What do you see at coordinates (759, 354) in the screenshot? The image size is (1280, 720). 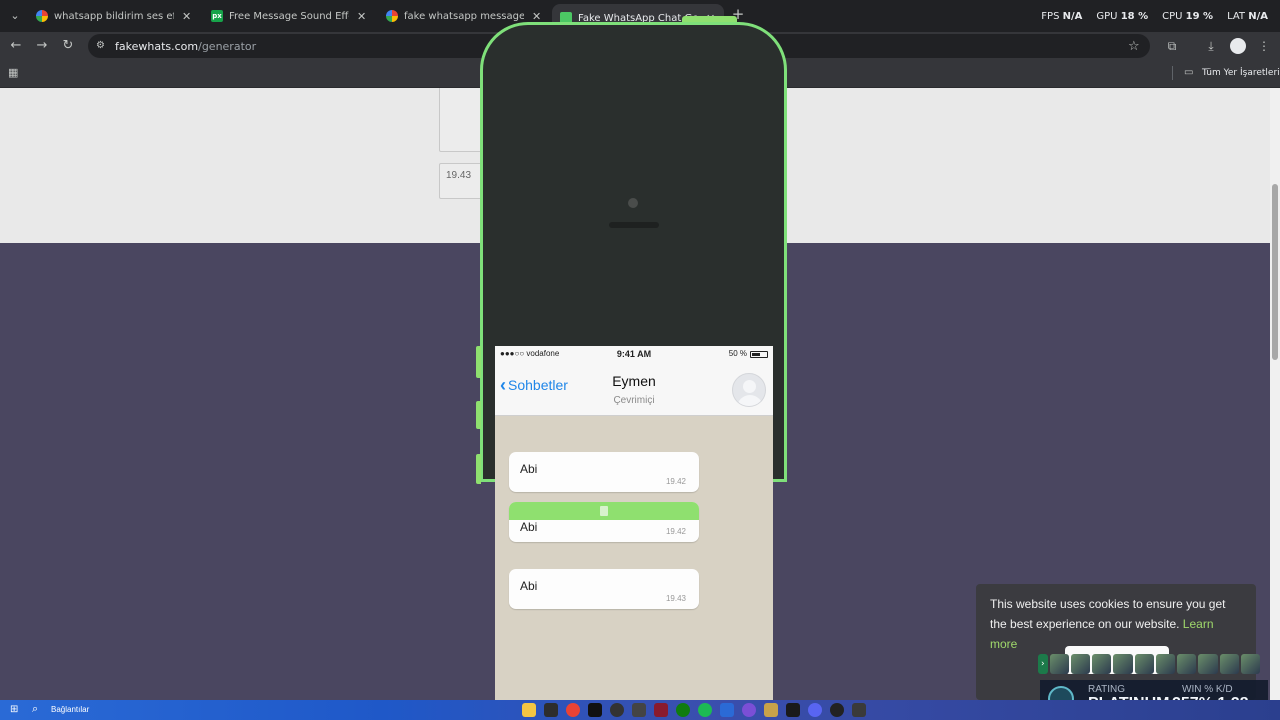 I see `battery-icon` at bounding box center [759, 354].